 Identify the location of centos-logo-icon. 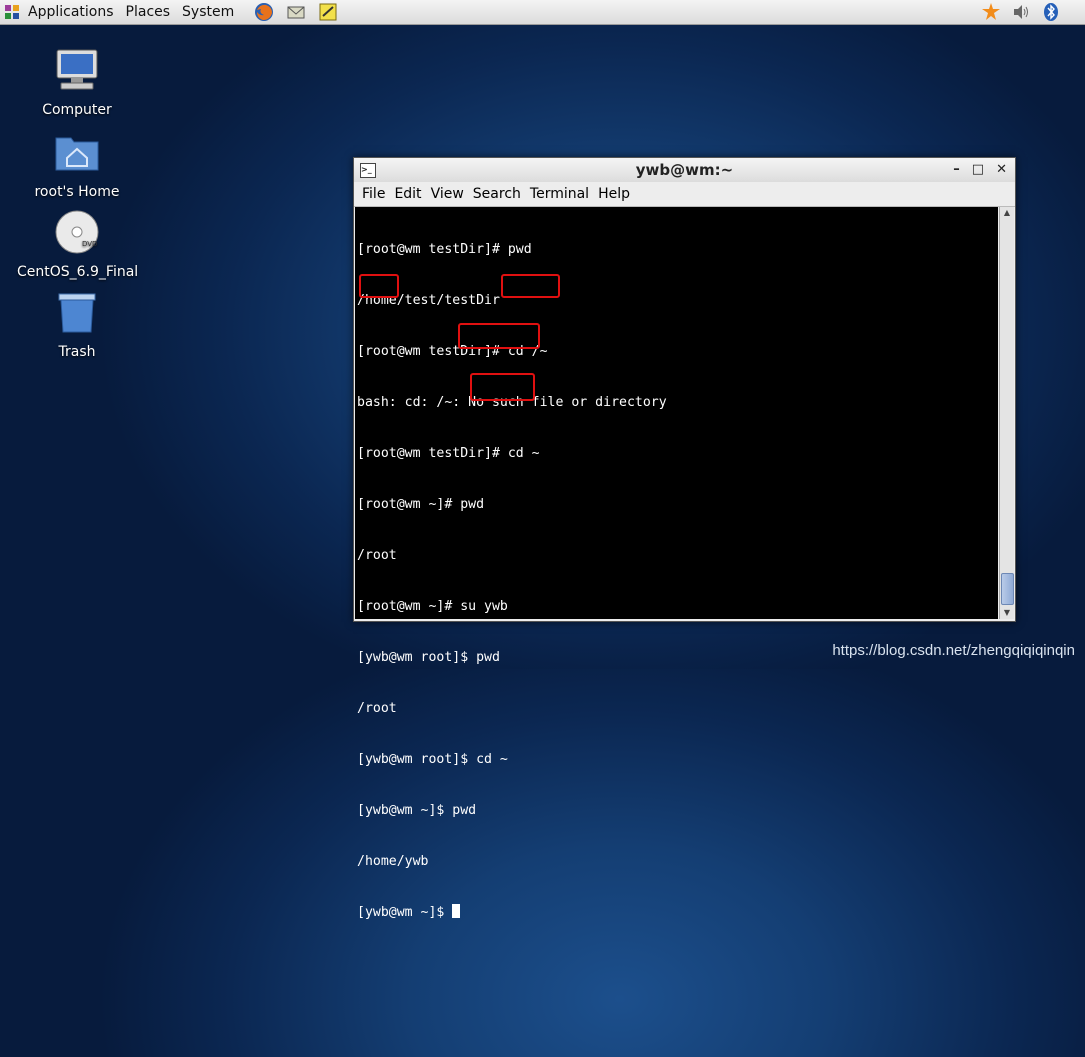
(12, 12).